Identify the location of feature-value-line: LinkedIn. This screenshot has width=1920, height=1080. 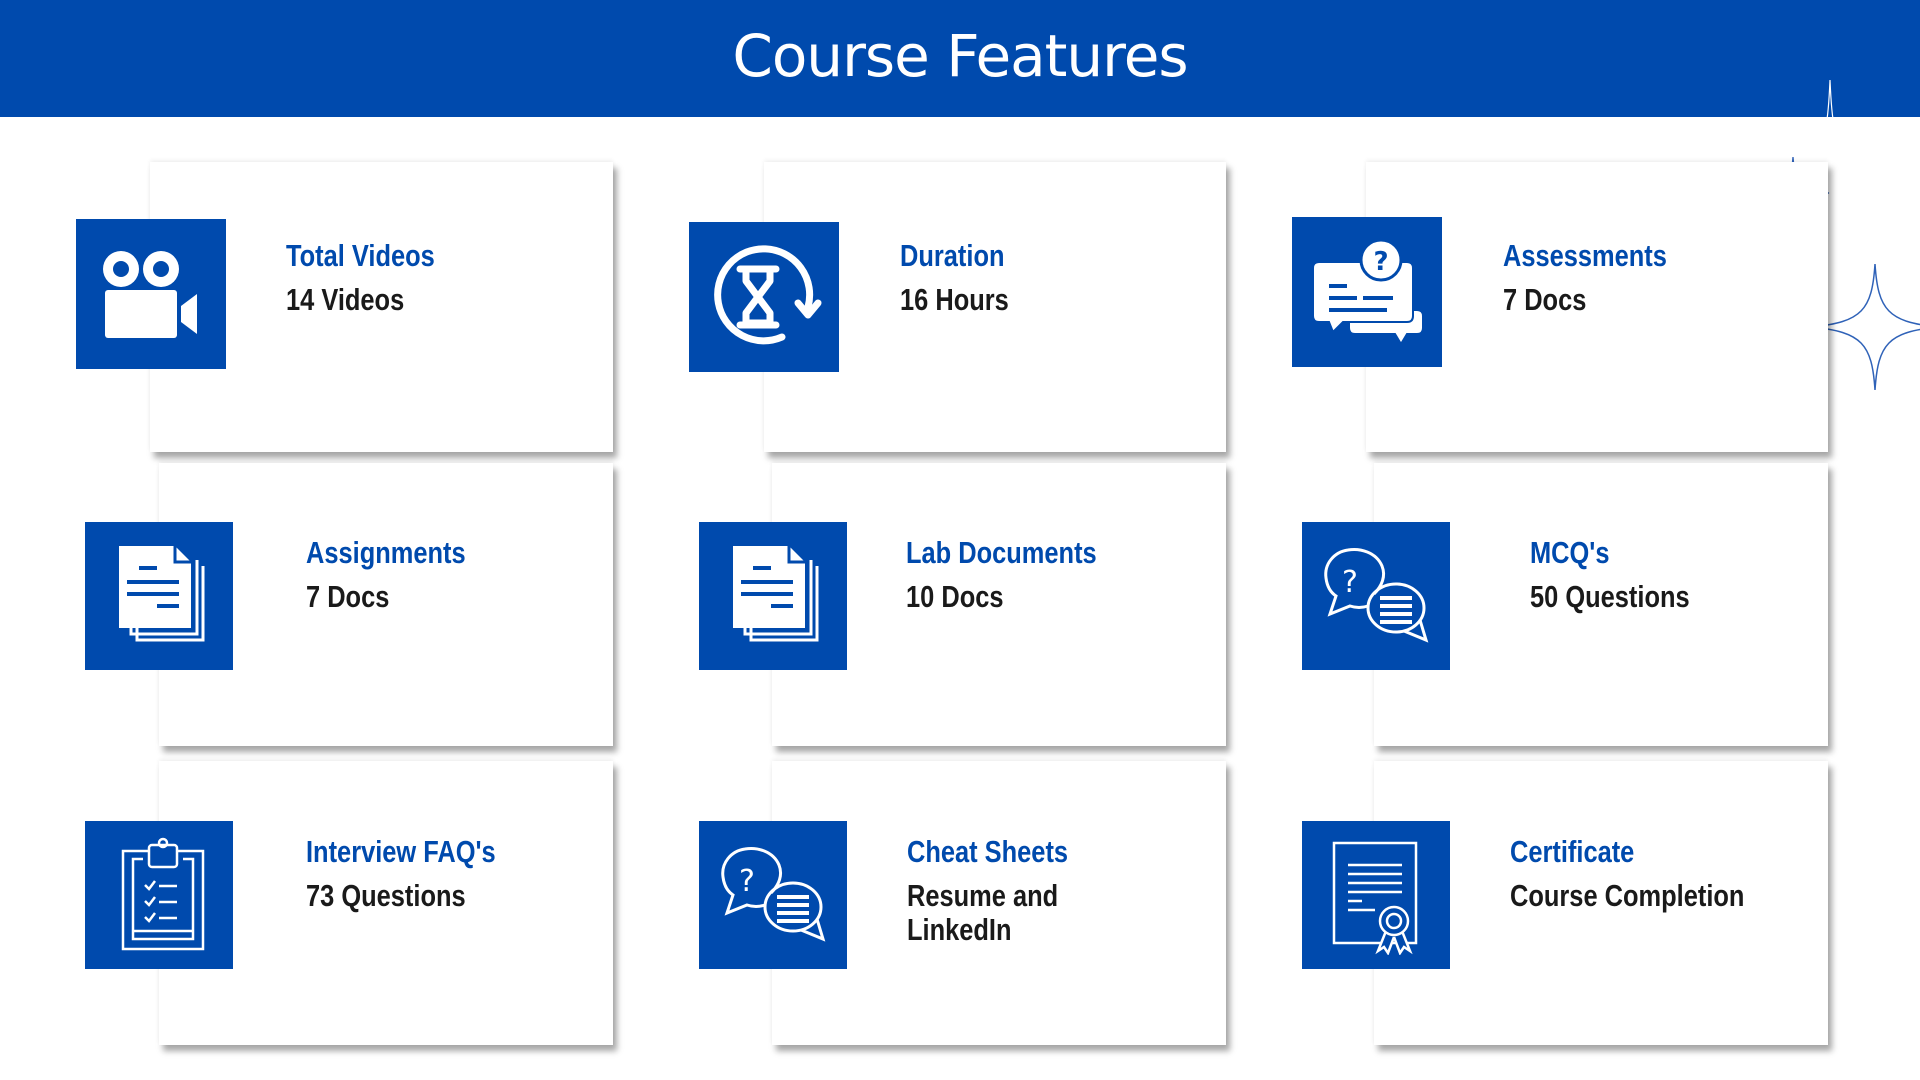
(959, 929).